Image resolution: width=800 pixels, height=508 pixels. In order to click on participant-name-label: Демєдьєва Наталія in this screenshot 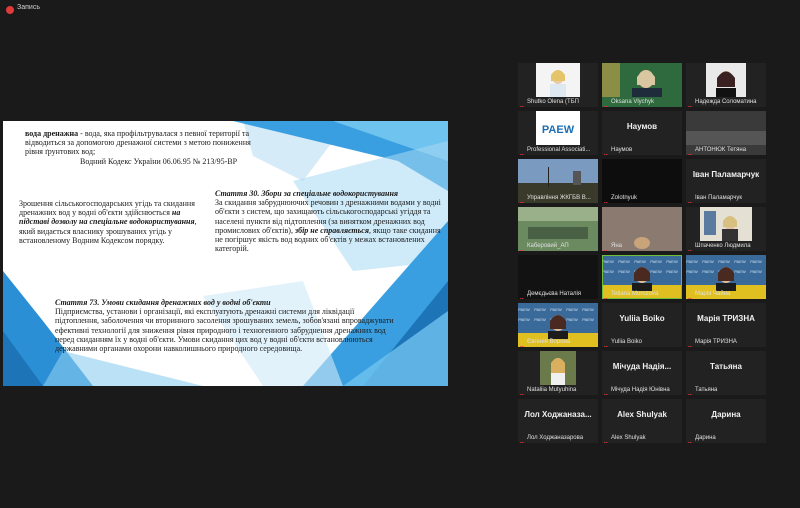, I will do `click(554, 294)`.